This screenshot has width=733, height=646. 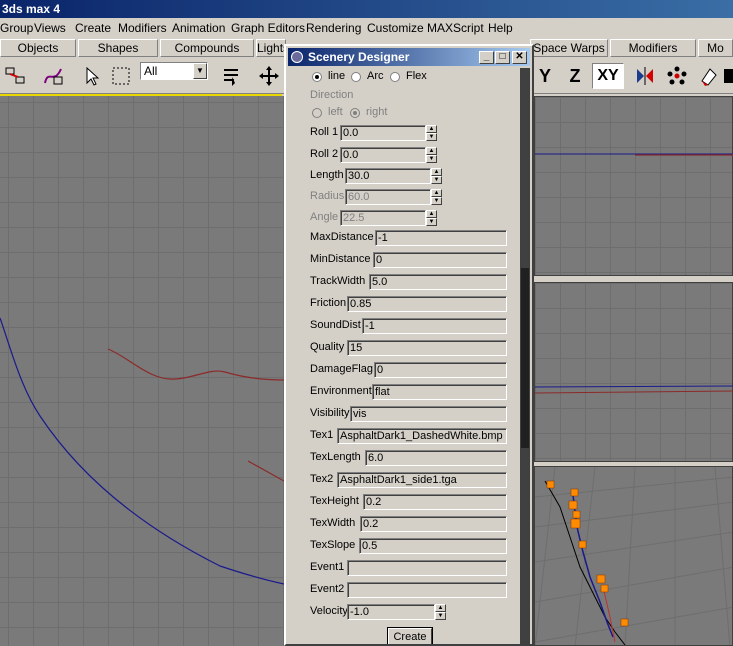 I want to click on selection-filter-dropdown: All ▼, so click(x=174, y=71).